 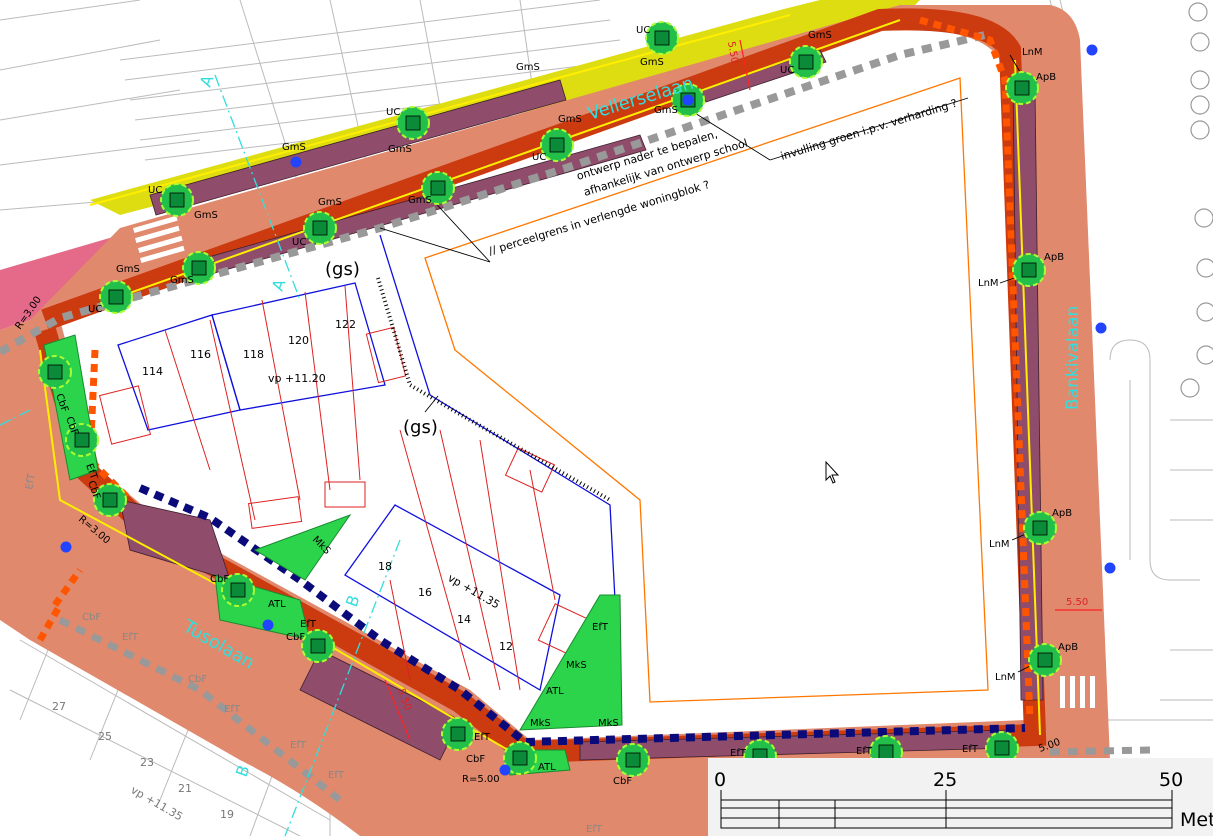 I want to click on lot-number: 114, so click(x=152, y=371).